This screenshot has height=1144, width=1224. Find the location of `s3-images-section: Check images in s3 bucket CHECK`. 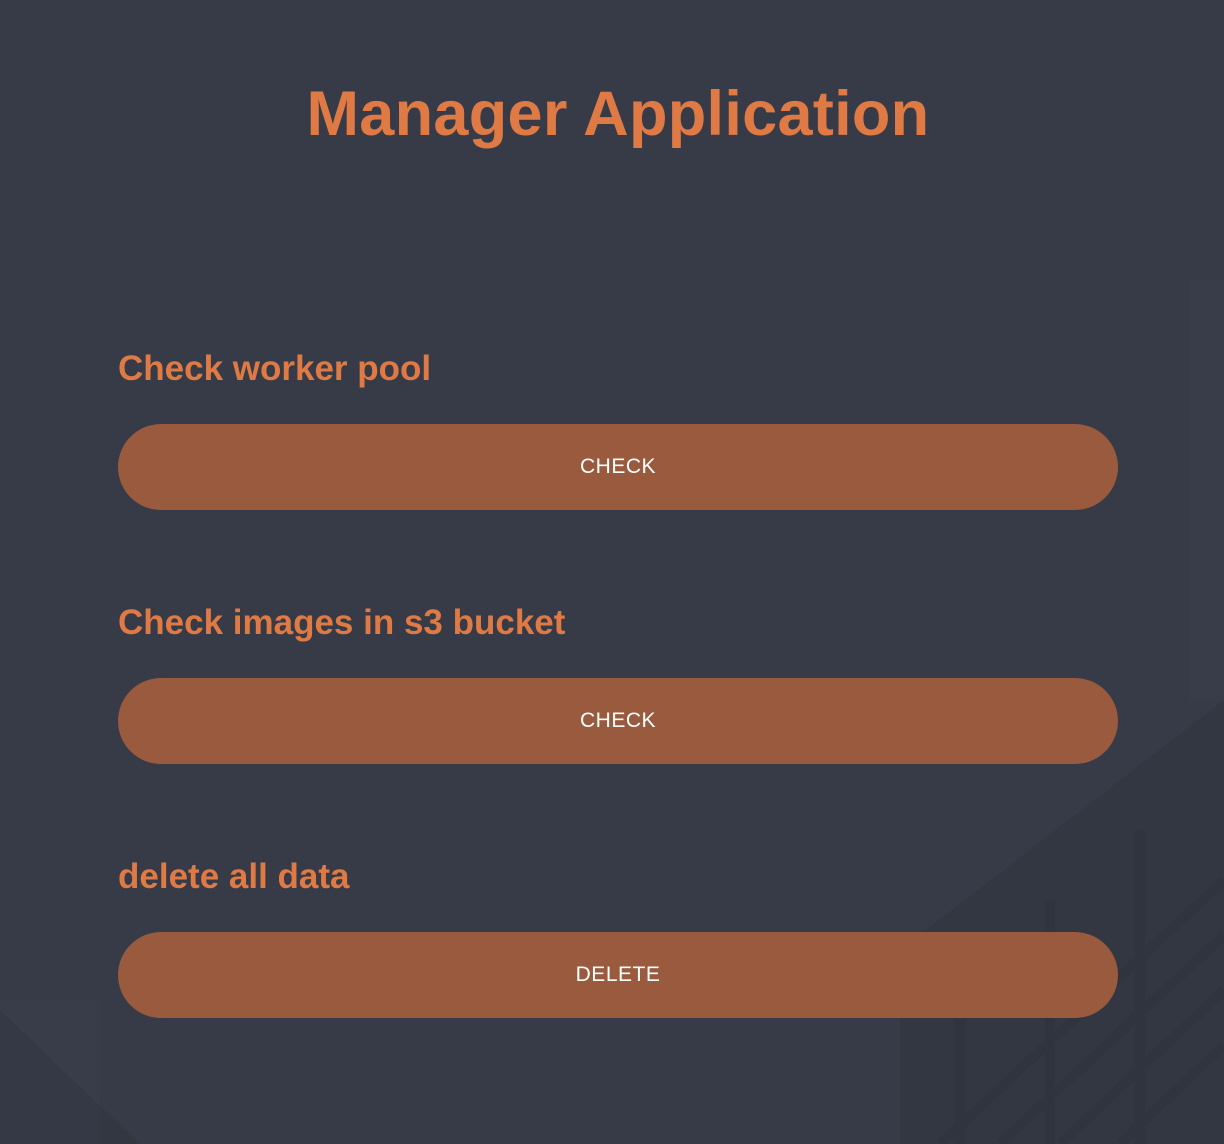

s3-images-section: Check images in s3 bucket CHECK is located at coordinates (618, 683).